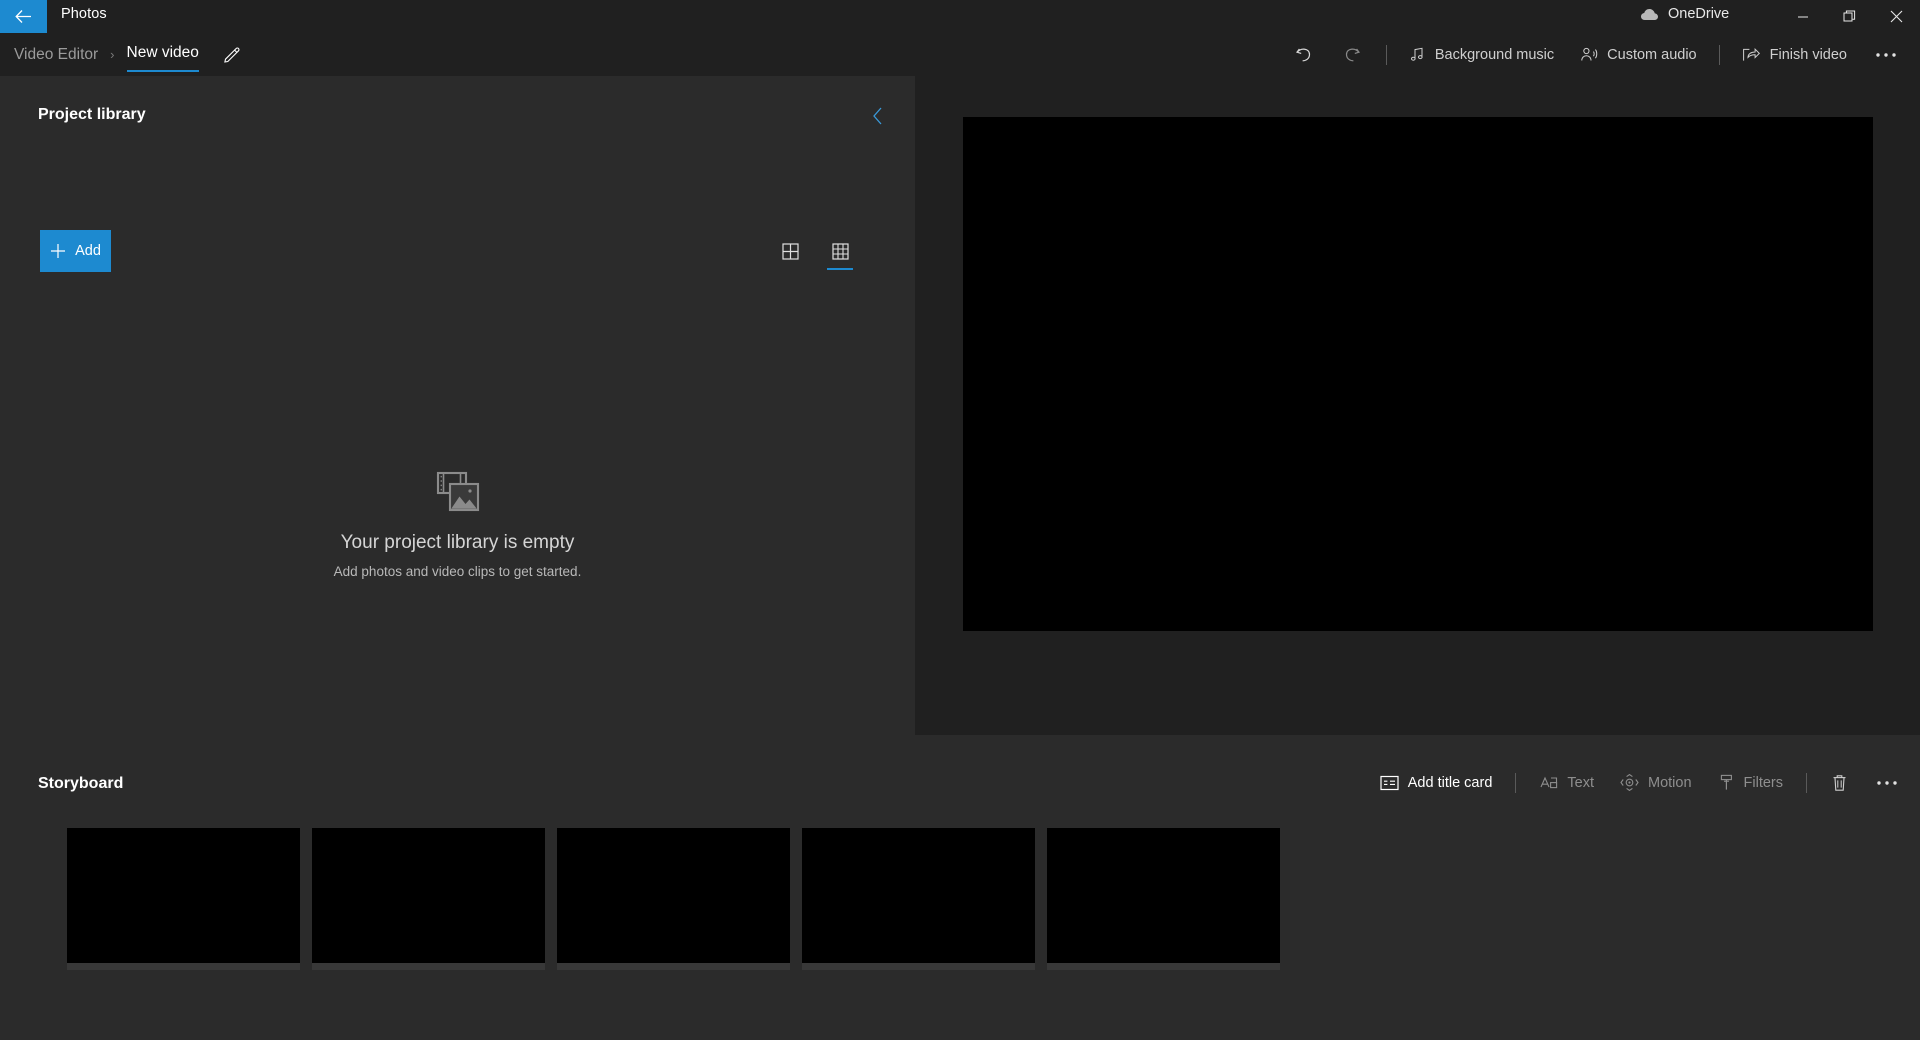  Describe the element at coordinates (1417, 54) in the screenshot. I see `music-note-icon` at that location.